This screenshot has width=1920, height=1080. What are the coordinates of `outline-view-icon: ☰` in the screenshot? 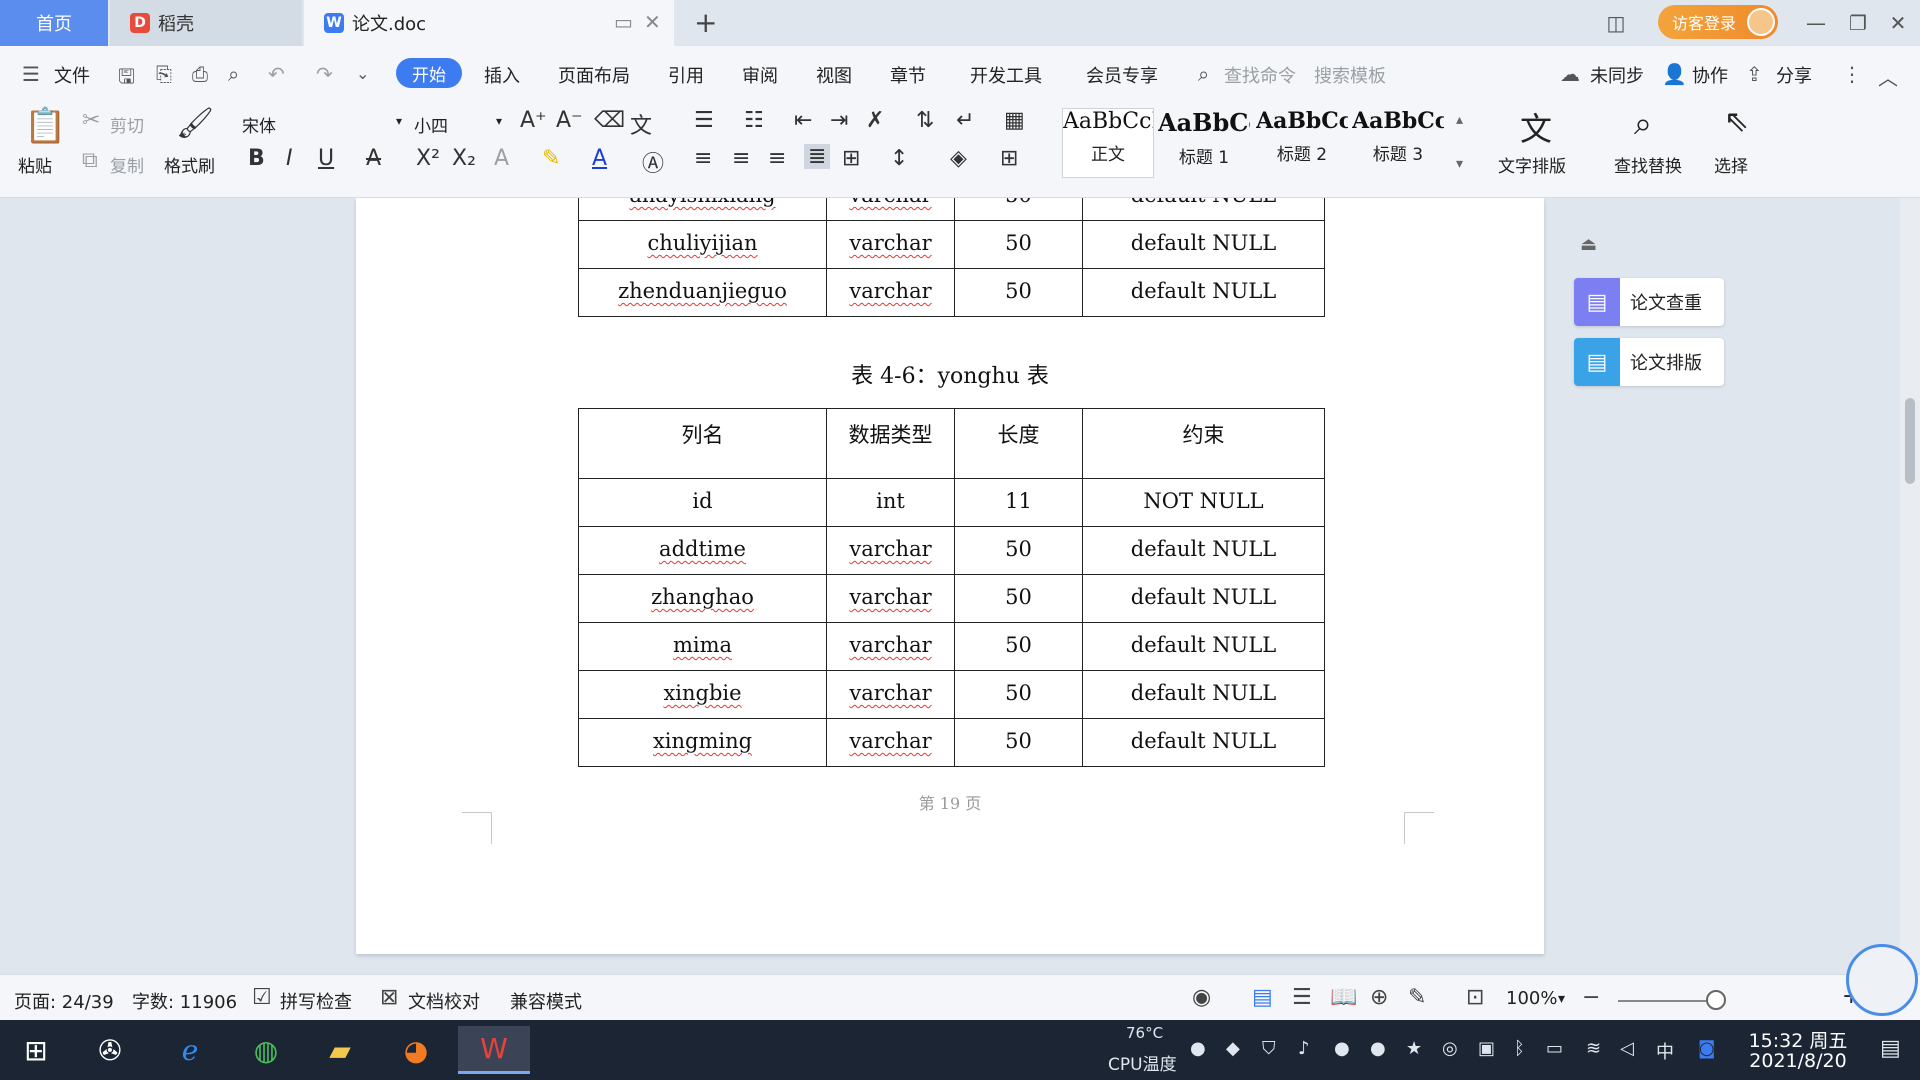 It's located at (1302, 997).